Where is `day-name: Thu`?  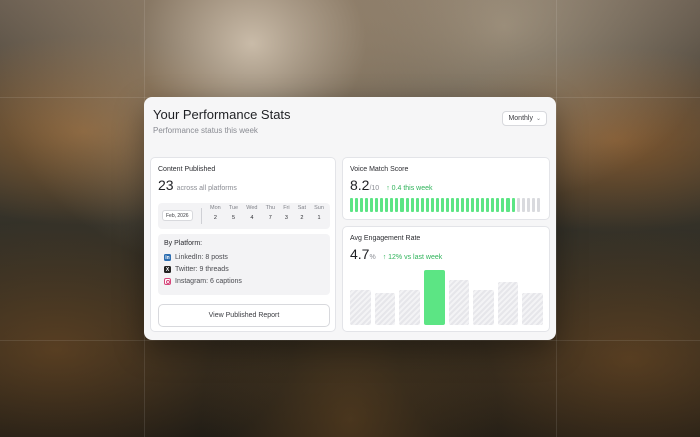
day-name: Thu is located at coordinates (270, 208).